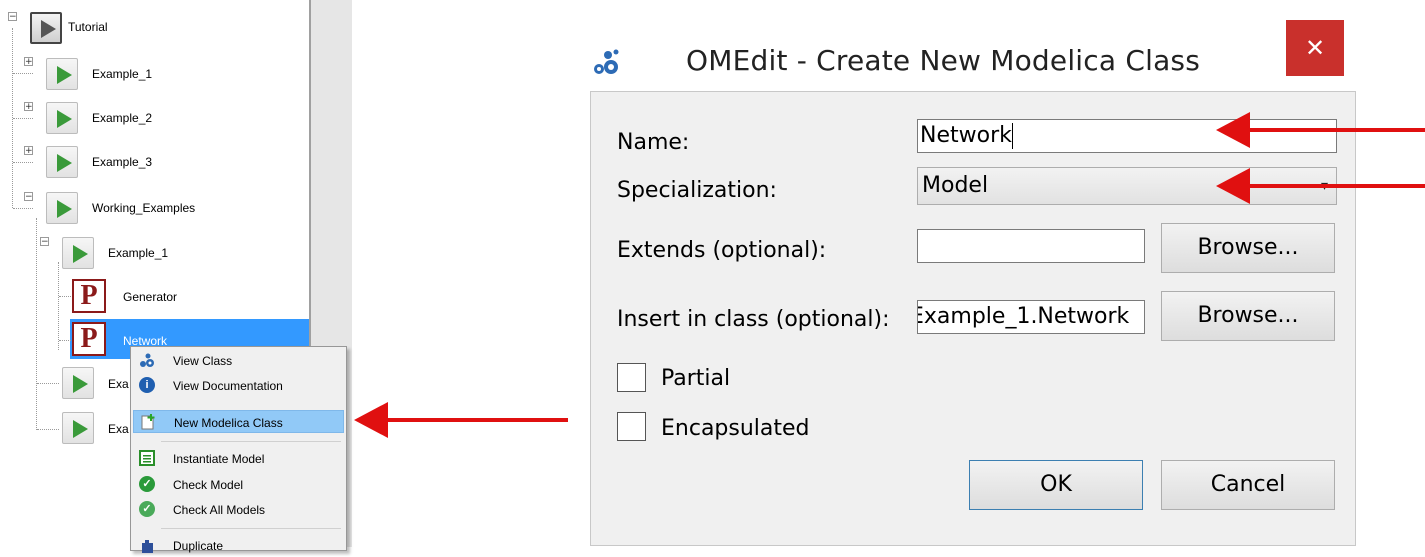 The width and height of the screenshot is (1425, 557). Describe the element at coordinates (203, 361) in the screenshot. I see `menu-item-label: View Class` at that location.